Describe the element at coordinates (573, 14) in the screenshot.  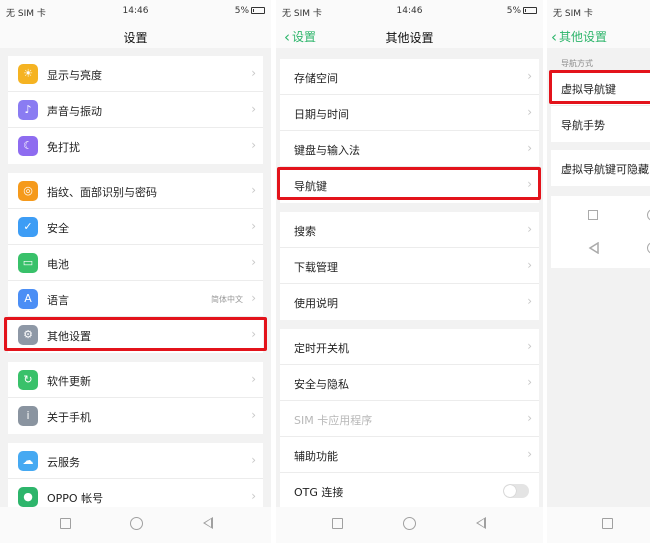
I see `carrier-text: 无 SIM 卡` at that location.